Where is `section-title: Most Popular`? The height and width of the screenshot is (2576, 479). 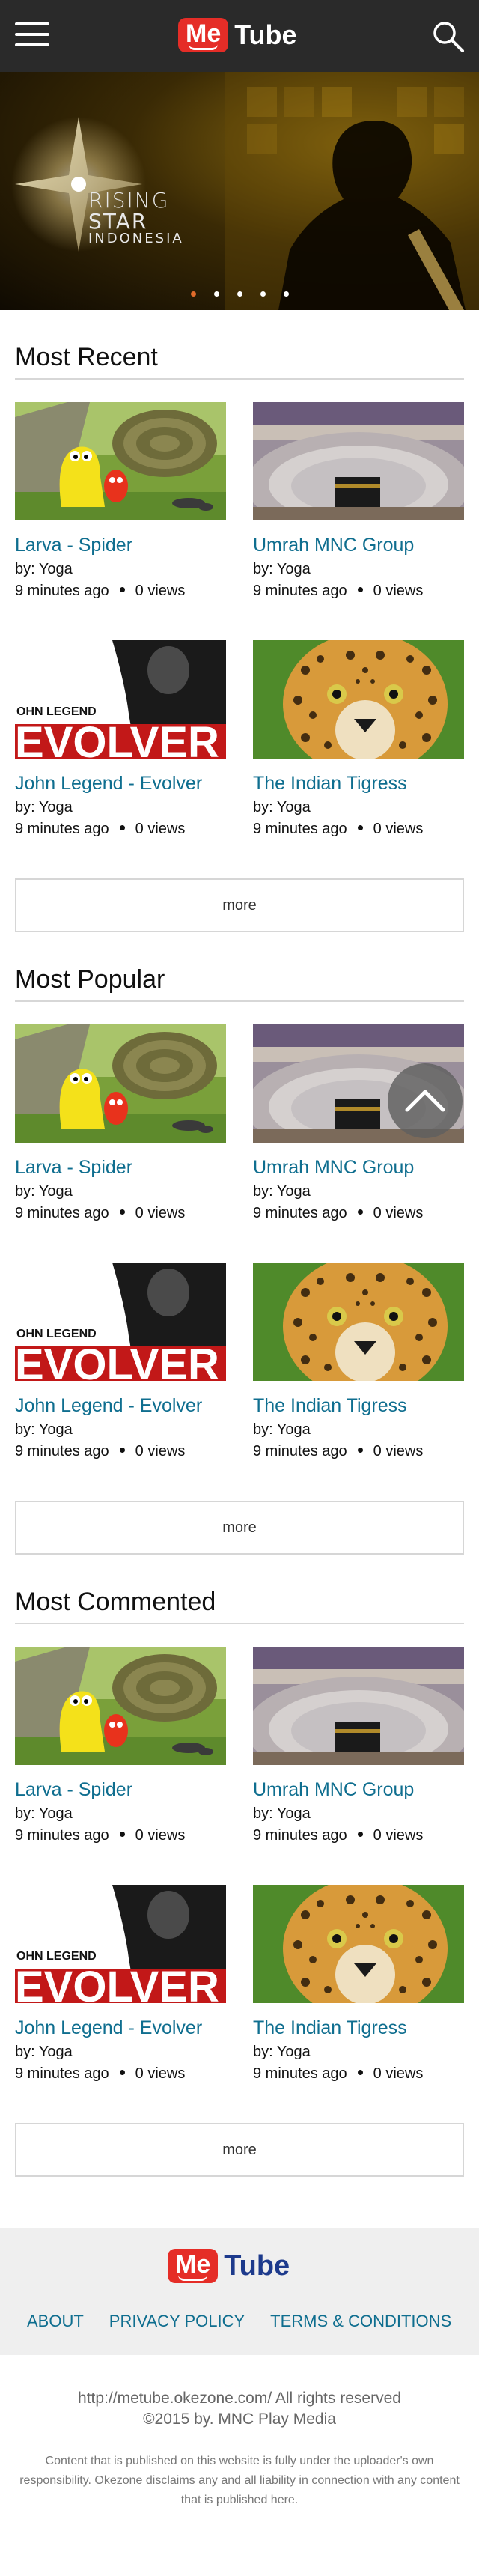
section-title: Most Popular is located at coordinates (239, 967).